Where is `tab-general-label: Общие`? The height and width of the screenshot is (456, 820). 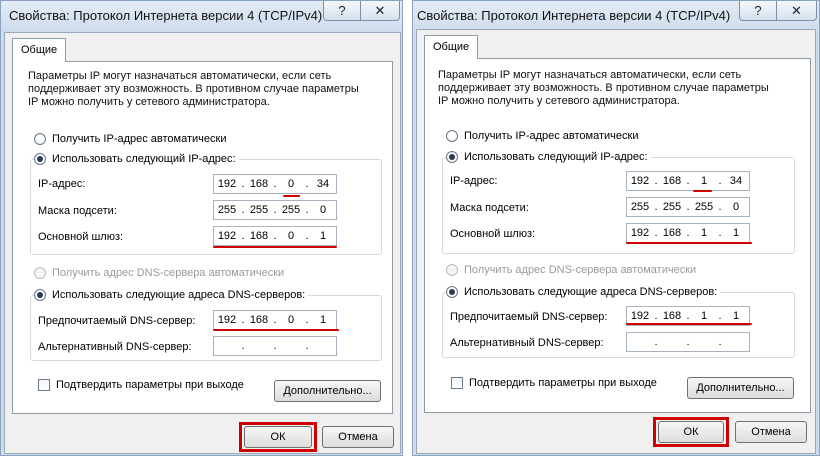
tab-general-label: Общие is located at coordinates (39, 50).